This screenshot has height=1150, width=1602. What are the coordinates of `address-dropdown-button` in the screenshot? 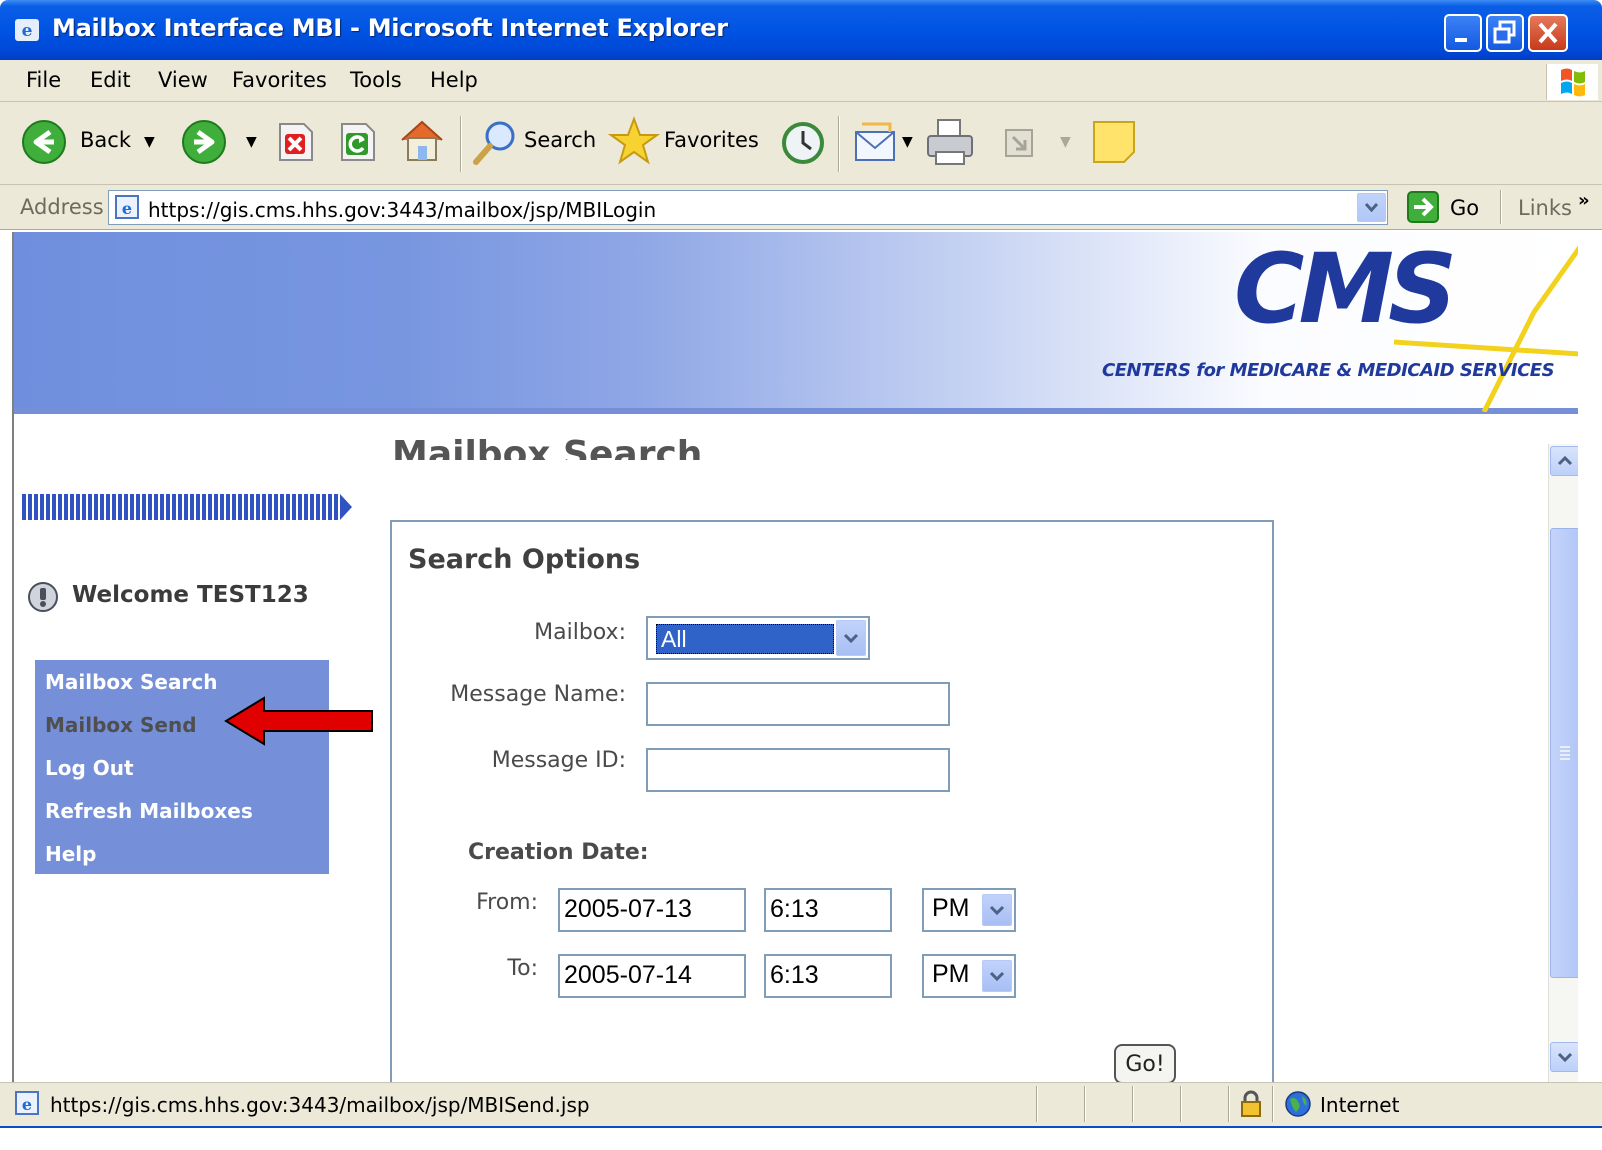 It's located at (1371, 207).